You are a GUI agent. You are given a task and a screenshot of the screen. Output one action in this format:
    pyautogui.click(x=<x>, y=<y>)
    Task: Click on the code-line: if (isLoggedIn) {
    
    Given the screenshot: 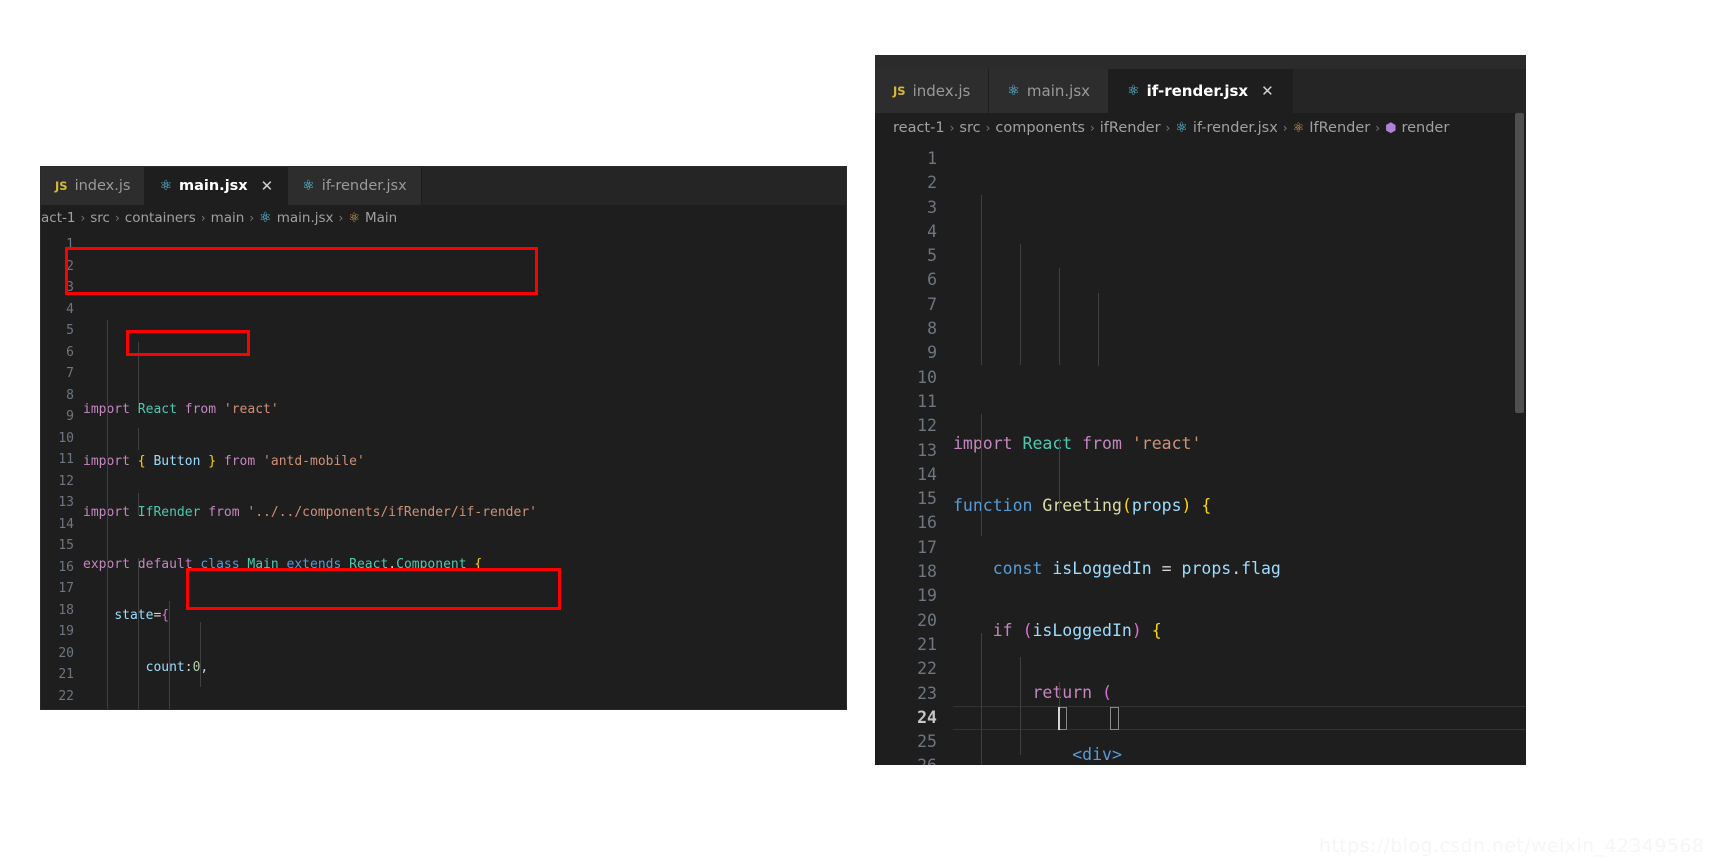 What is the action you would take?
    pyautogui.click(x=1077, y=630)
    